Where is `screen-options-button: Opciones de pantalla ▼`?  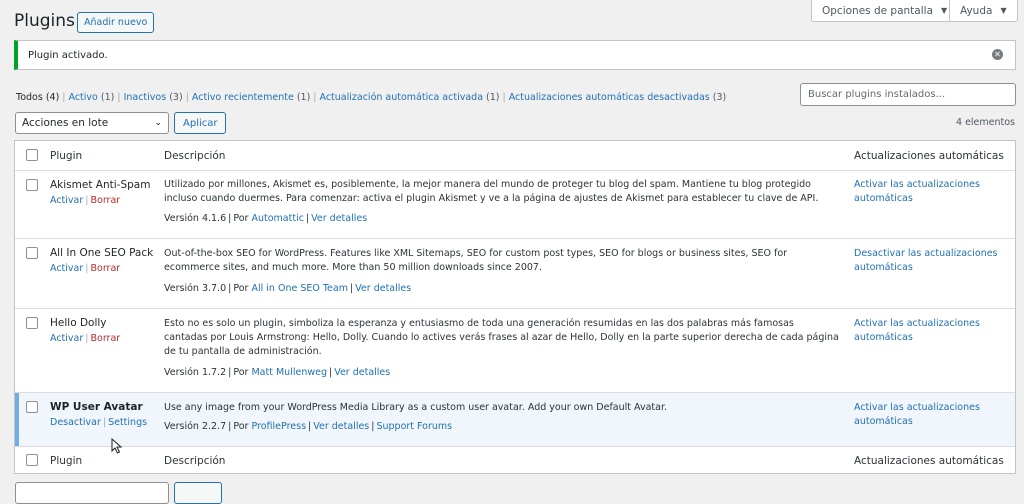 screen-options-button: Opciones de pantalla ▼ is located at coordinates (885, 11).